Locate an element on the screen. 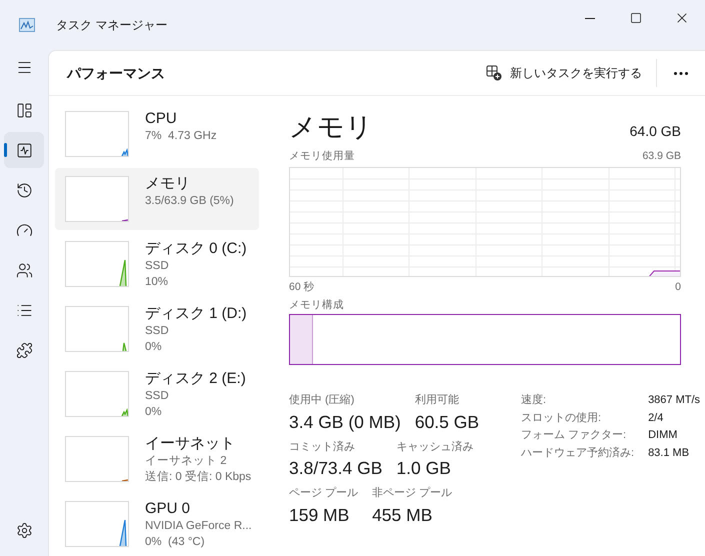 The height and width of the screenshot is (556, 705). resource-item: イーサネット イーサネット 2 送信: 0 受信: 0 Kbps is located at coordinates (157, 459).